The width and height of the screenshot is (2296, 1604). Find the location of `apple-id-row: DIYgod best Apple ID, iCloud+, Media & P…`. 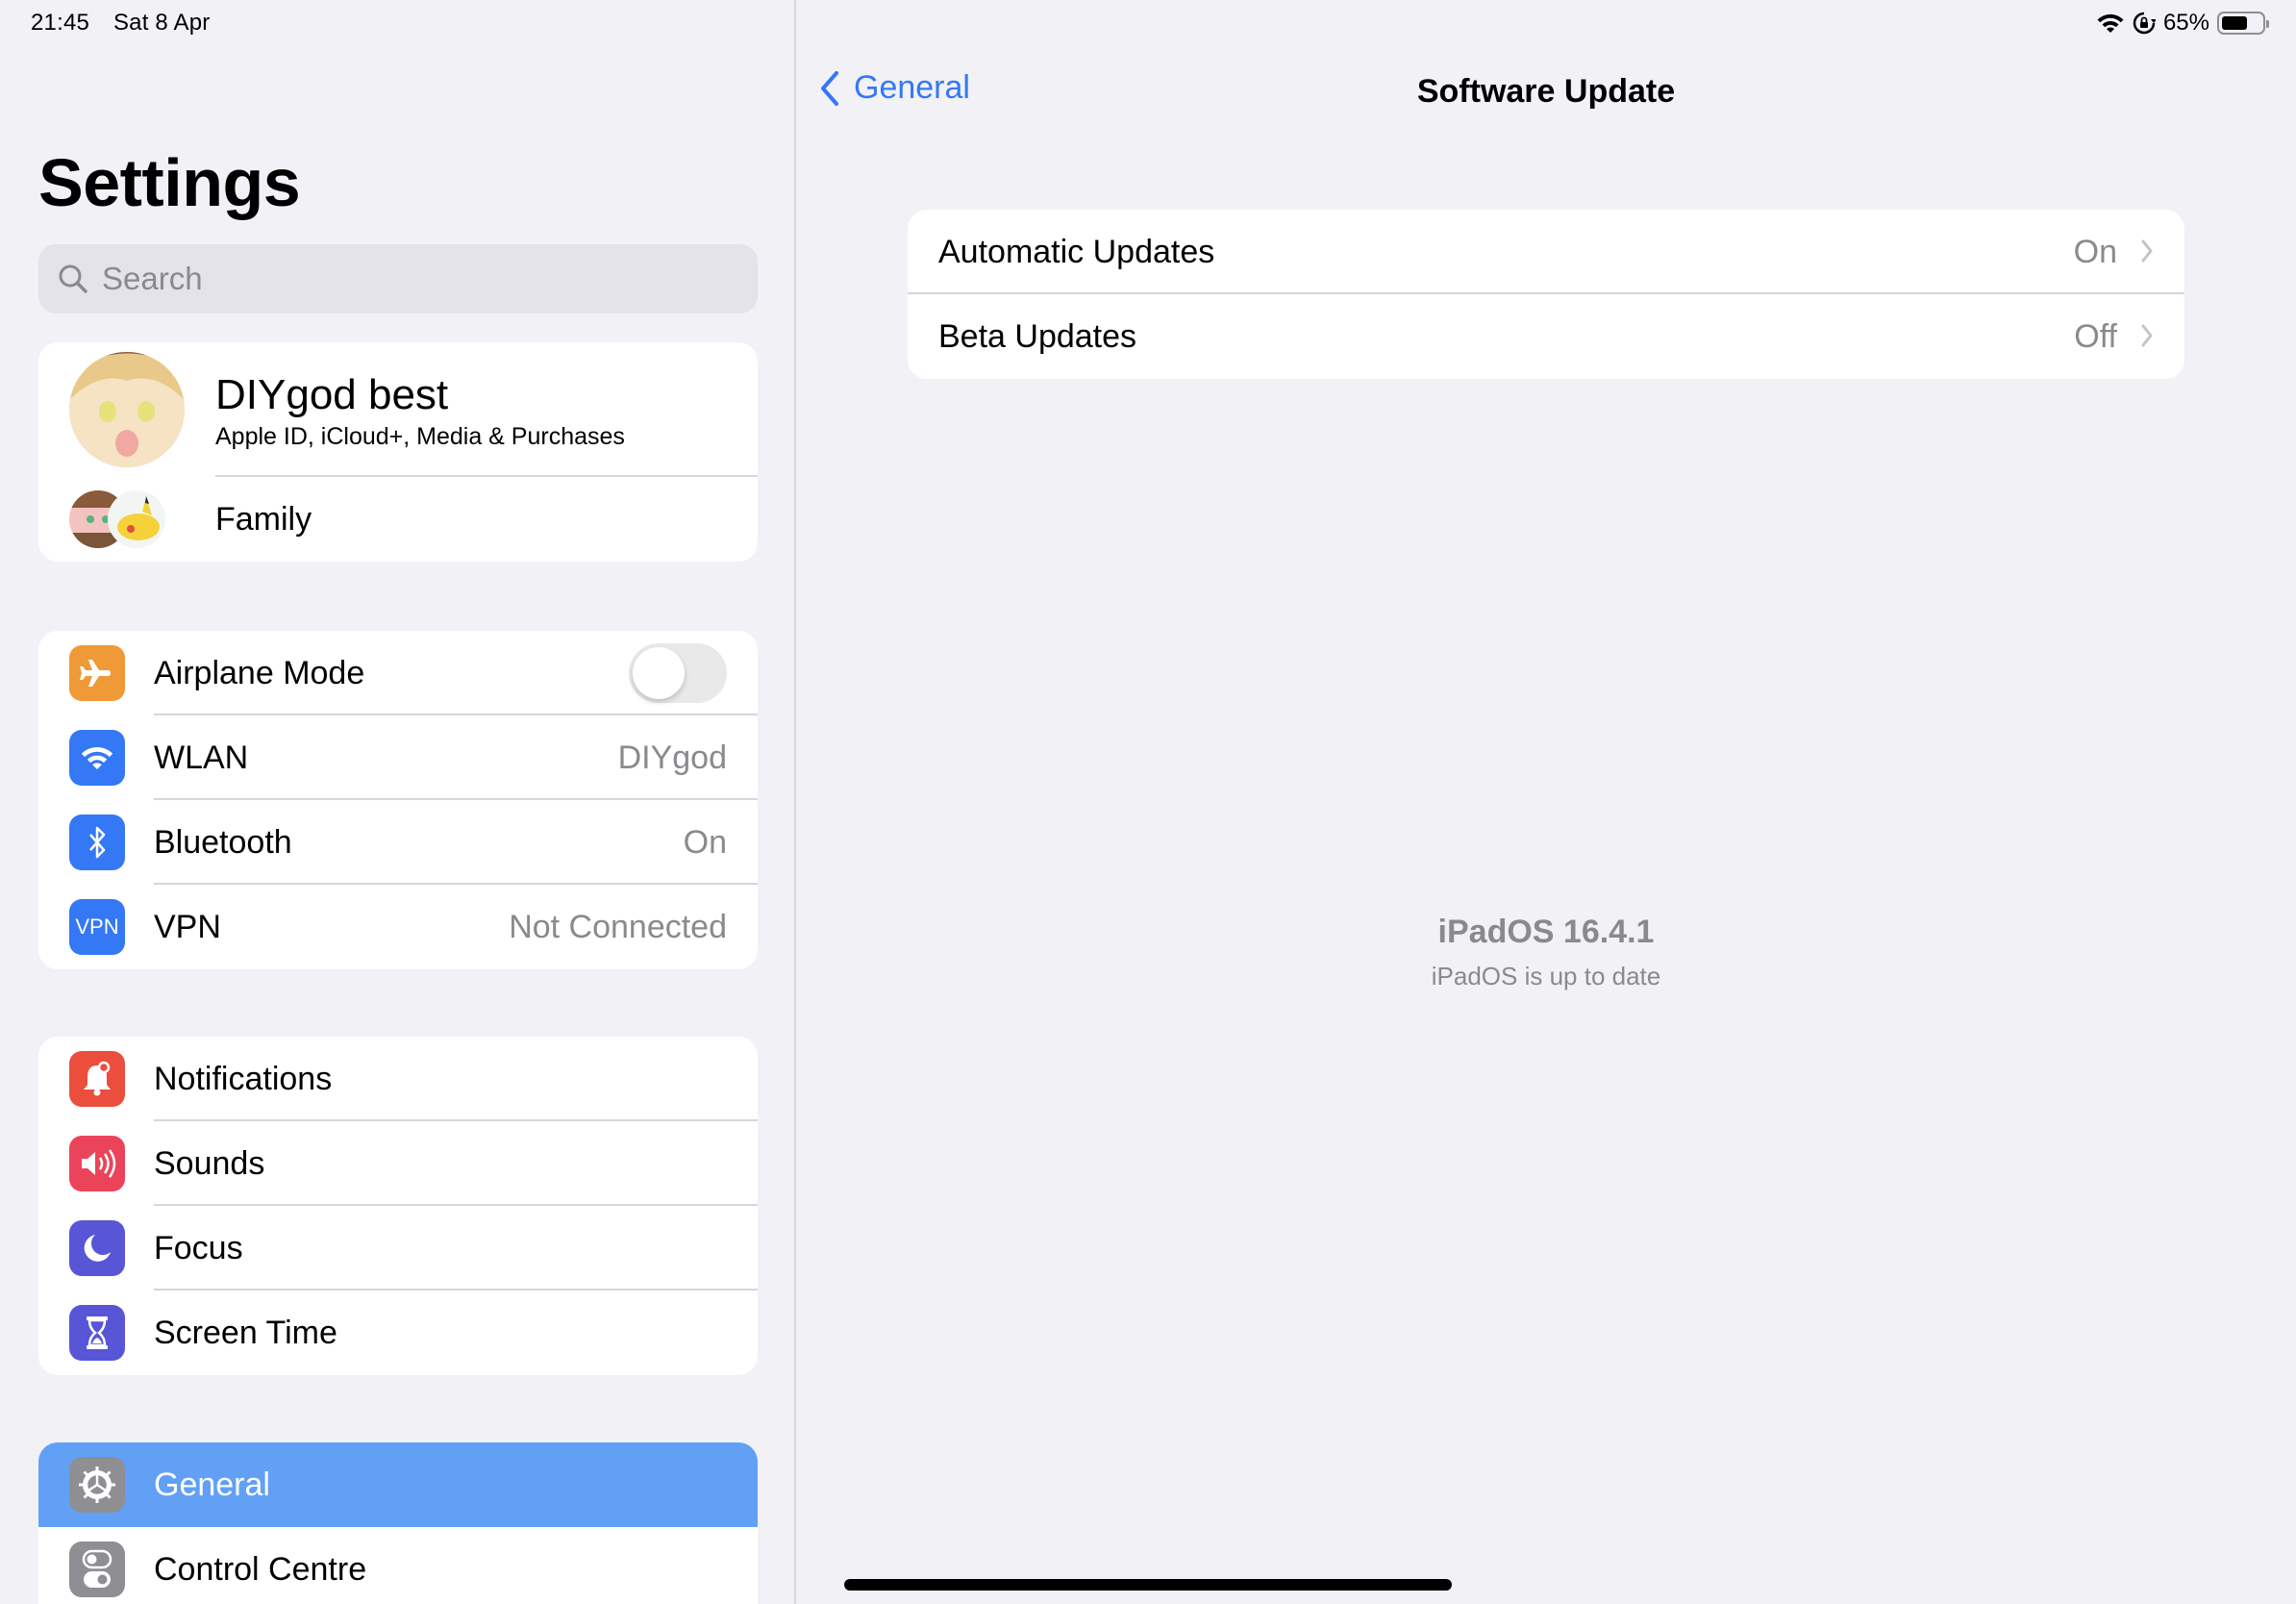

apple-id-row: DIYgod best Apple ID, iCloud+, Media & P… is located at coordinates (398, 409).